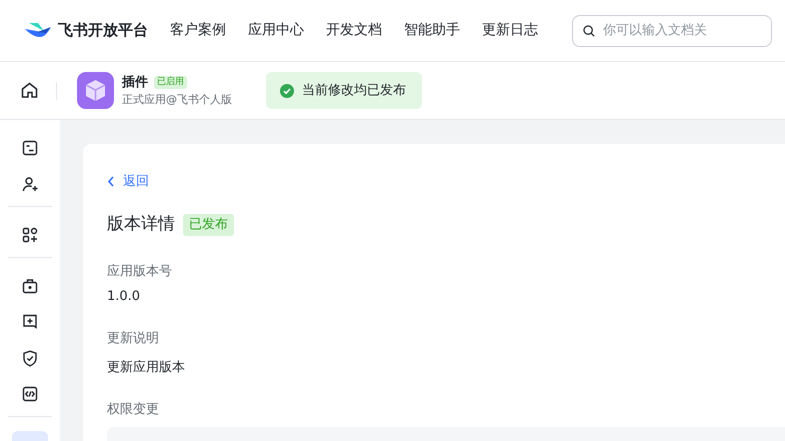 The height and width of the screenshot is (441, 785). Describe the element at coordinates (177, 100) in the screenshot. I see `app-subtitle: 正式应用@飞书个人版` at that location.